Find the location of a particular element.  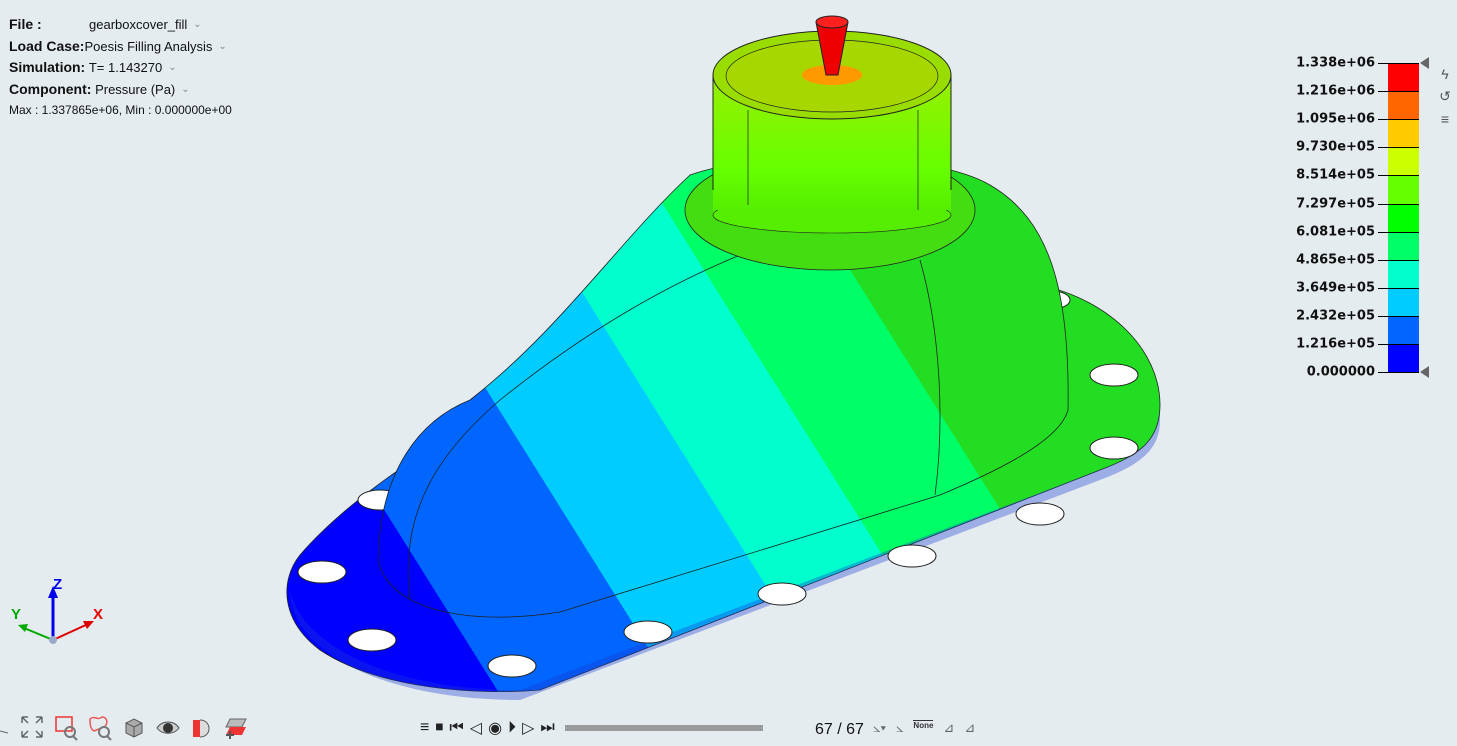

legend-label: 1.216e+05 is located at coordinates (1335, 344).